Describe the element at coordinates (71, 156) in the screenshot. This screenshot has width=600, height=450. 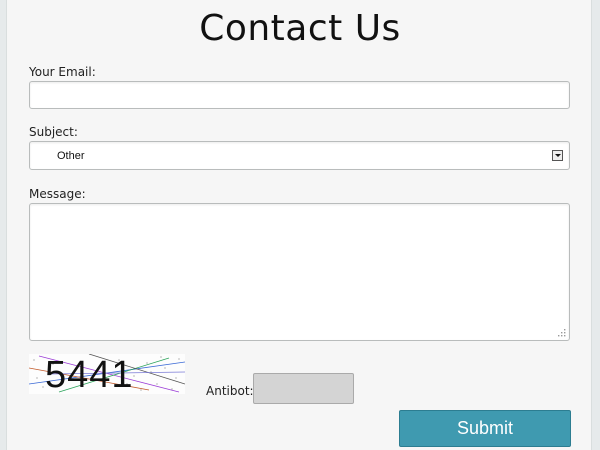
I see `subject-selected-value: Other` at that location.